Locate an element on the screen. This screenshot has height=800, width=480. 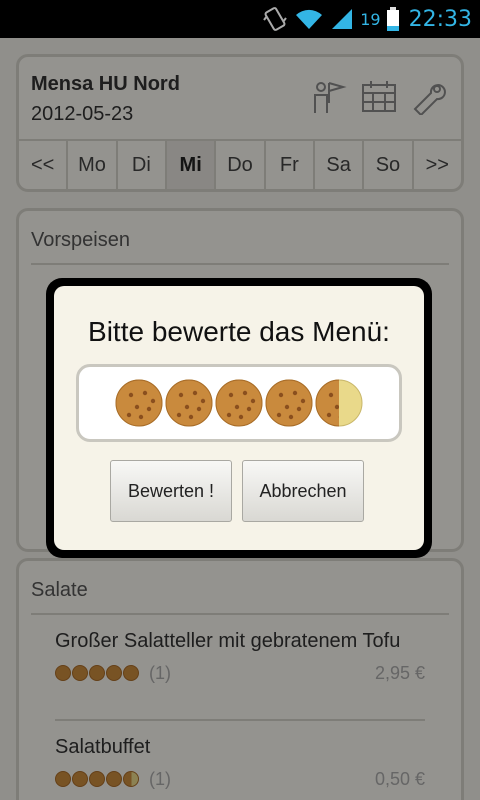
status-bar: 19 22:33 is located at coordinates (240, 19).